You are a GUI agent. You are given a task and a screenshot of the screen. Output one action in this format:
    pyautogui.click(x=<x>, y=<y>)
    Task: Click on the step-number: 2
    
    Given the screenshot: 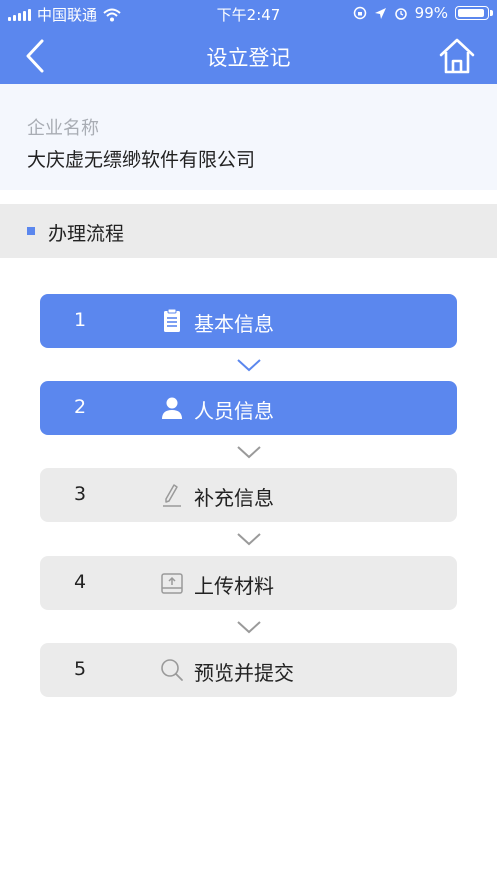 What is the action you would take?
    pyautogui.click(x=80, y=407)
    